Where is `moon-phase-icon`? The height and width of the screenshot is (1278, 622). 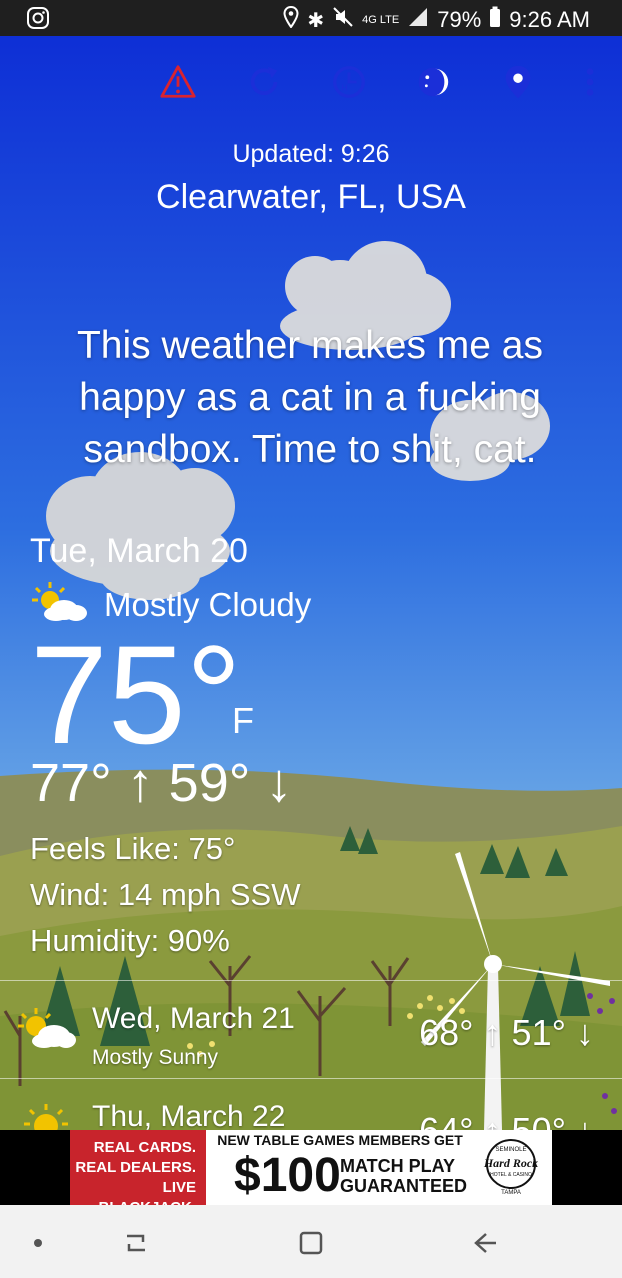
moon-phase-icon is located at coordinates (433, 82).